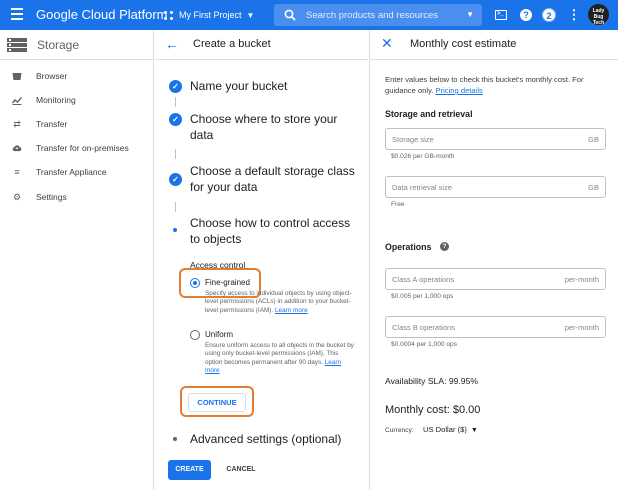  Describe the element at coordinates (52, 124) in the screenshot. I see `sidebar-item-label: Transfer` at that location.